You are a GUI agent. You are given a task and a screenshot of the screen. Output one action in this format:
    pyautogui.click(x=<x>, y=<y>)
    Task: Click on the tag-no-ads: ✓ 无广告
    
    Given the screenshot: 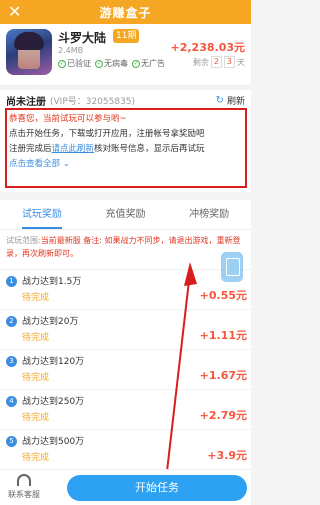 What is the action you would take?
    pyautogui.click(x=148, y=63)
    